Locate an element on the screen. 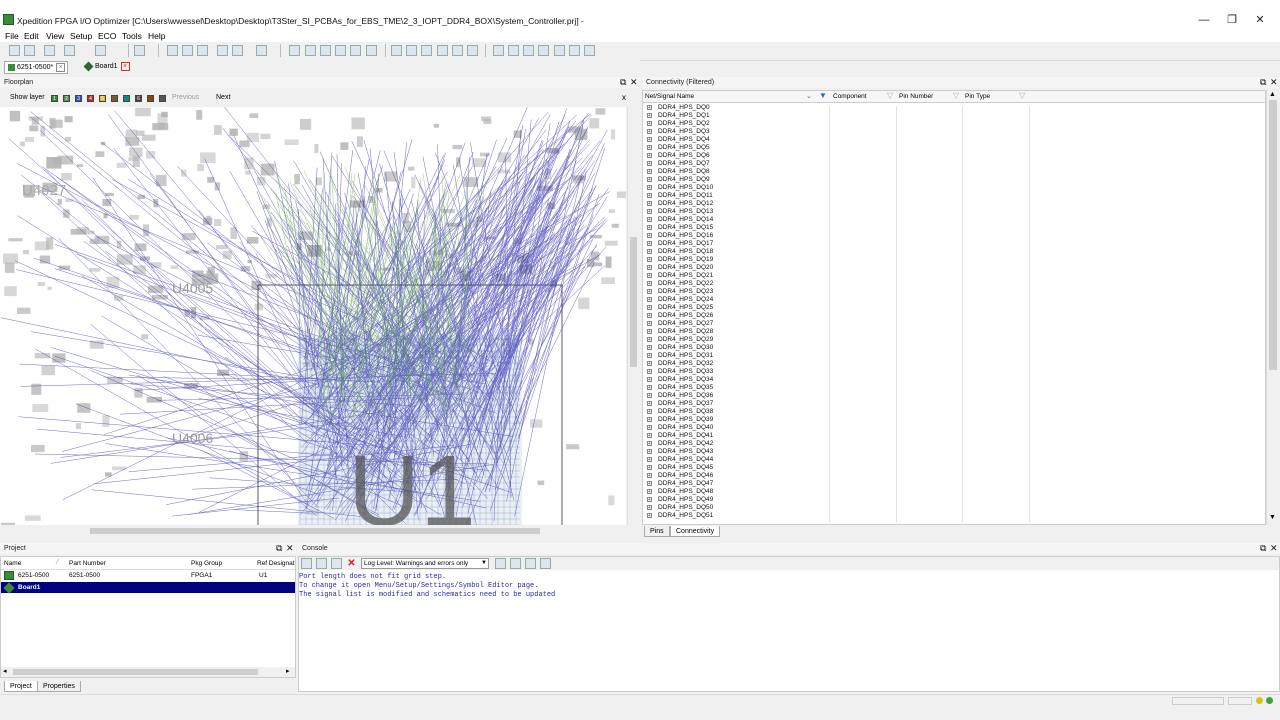 The image size is (1280, 720). column-net-signal-name: Net/Signal Name is located at coordinates (669, 96).